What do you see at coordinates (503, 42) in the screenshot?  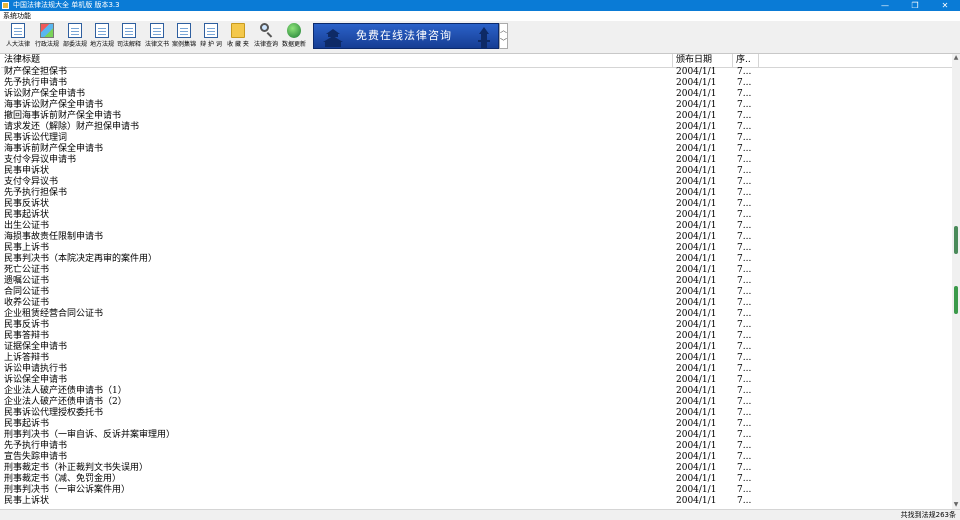 I see `spinner-down-button: ﹀` at bounding box center [503, 42].